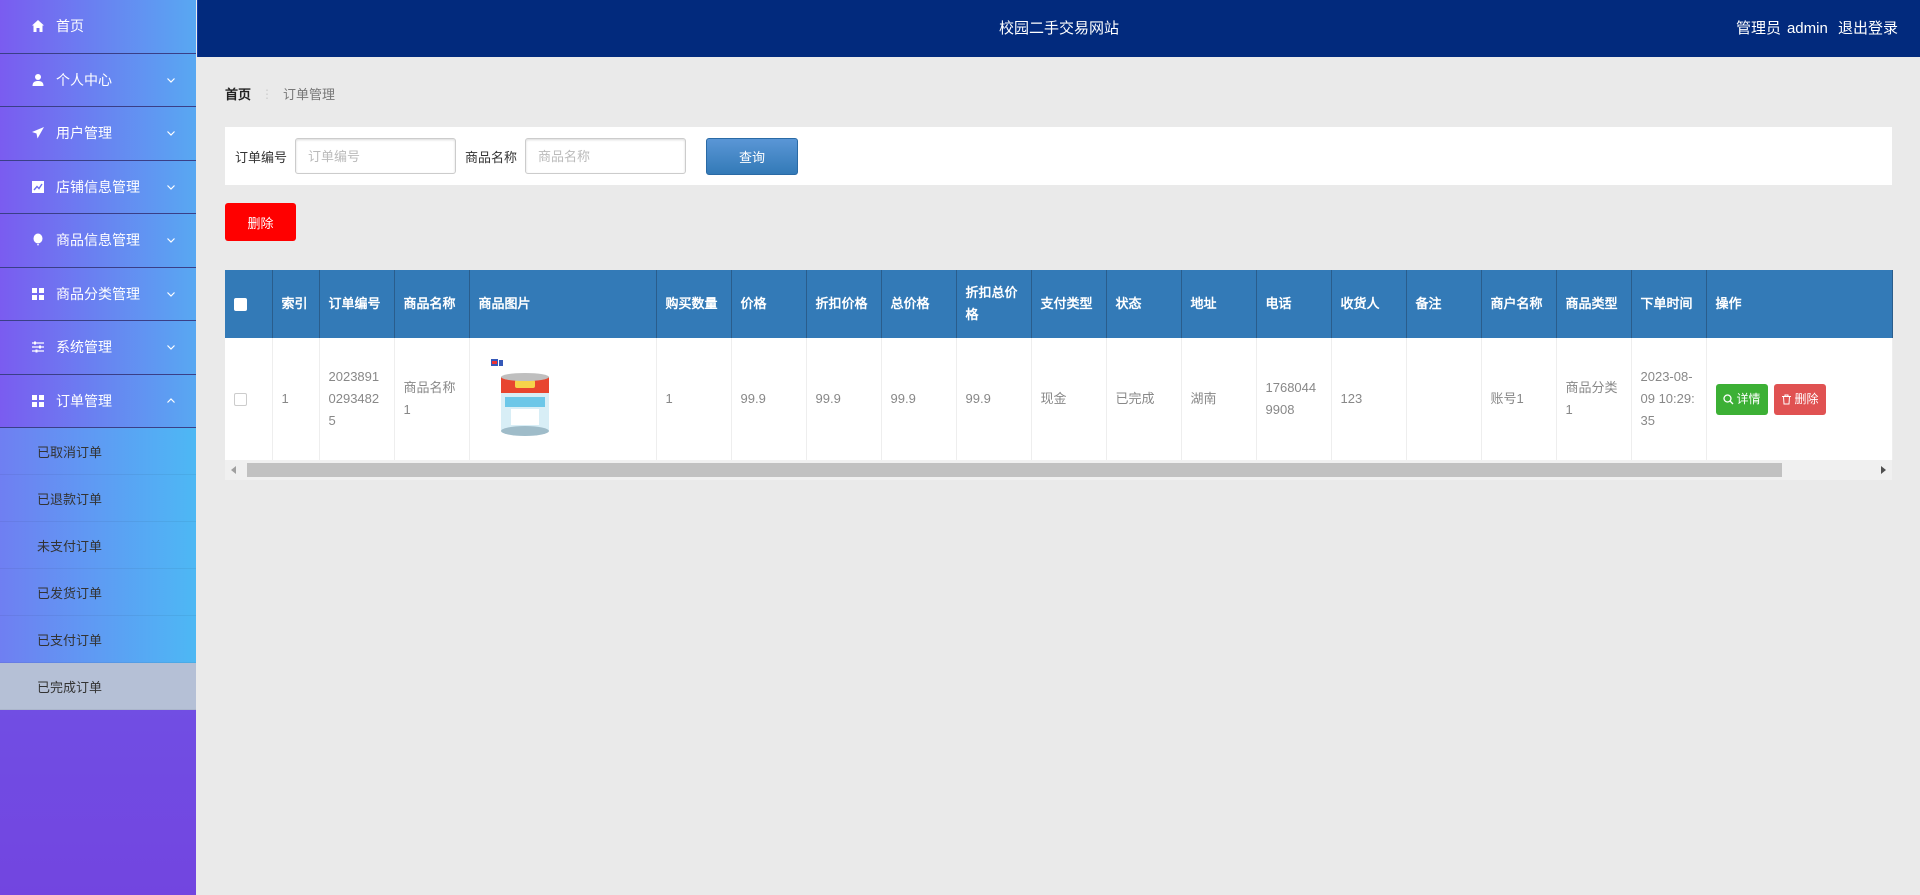  I want to click on query-button: 查询, so click(752, 156).